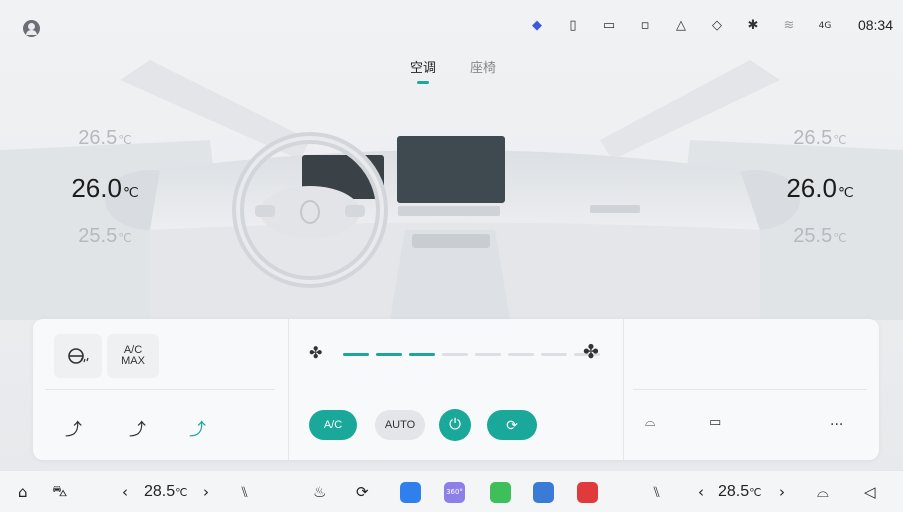  What do you see at coordinates (782, 492) in the screenshot?
I see `right-temp-increase-button: ›` at bounding box center [782, 492].